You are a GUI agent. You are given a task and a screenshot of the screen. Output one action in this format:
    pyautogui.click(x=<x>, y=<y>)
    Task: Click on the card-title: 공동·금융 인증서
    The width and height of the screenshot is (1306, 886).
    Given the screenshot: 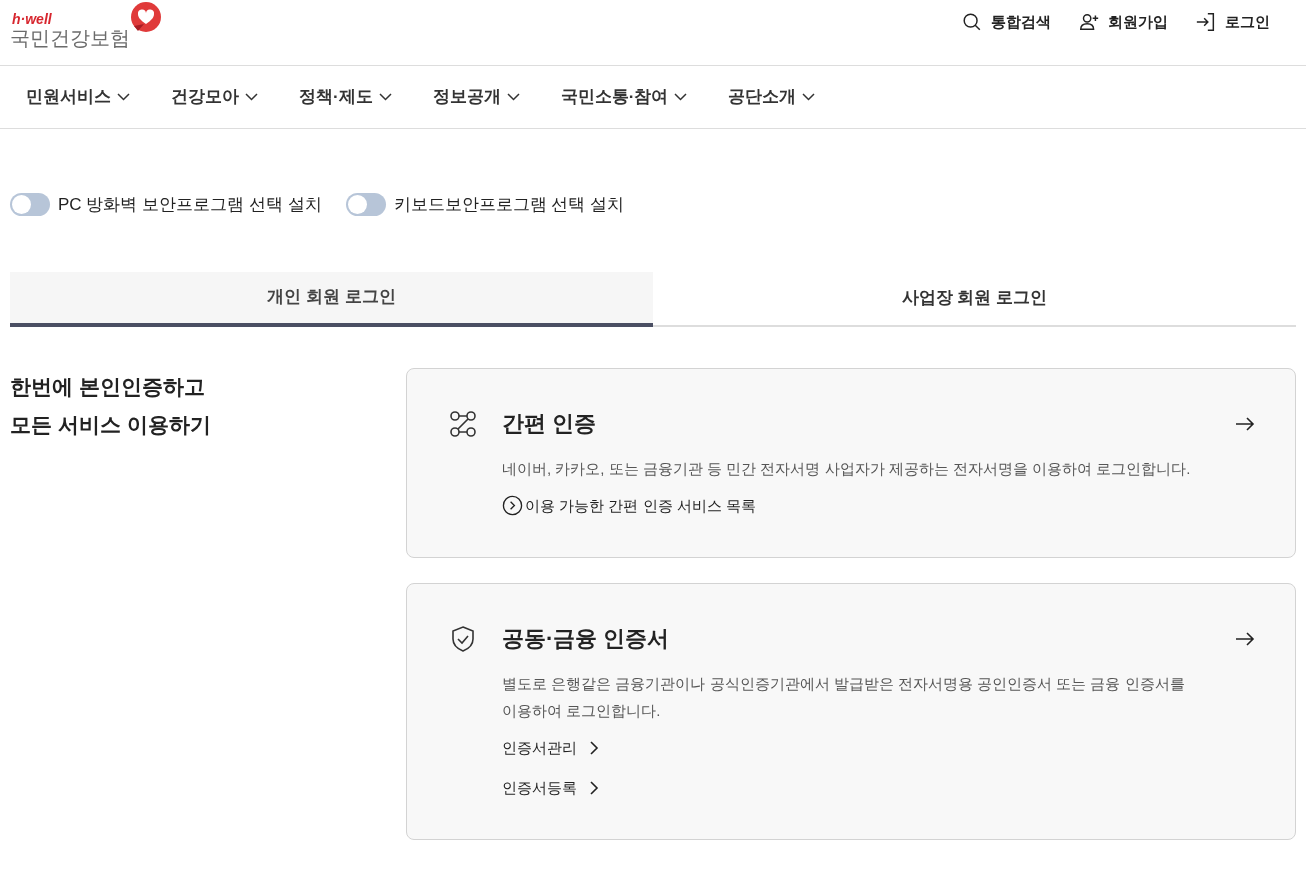 What is the action you would take?
    pyautogui.click(x=586, y=639)
    